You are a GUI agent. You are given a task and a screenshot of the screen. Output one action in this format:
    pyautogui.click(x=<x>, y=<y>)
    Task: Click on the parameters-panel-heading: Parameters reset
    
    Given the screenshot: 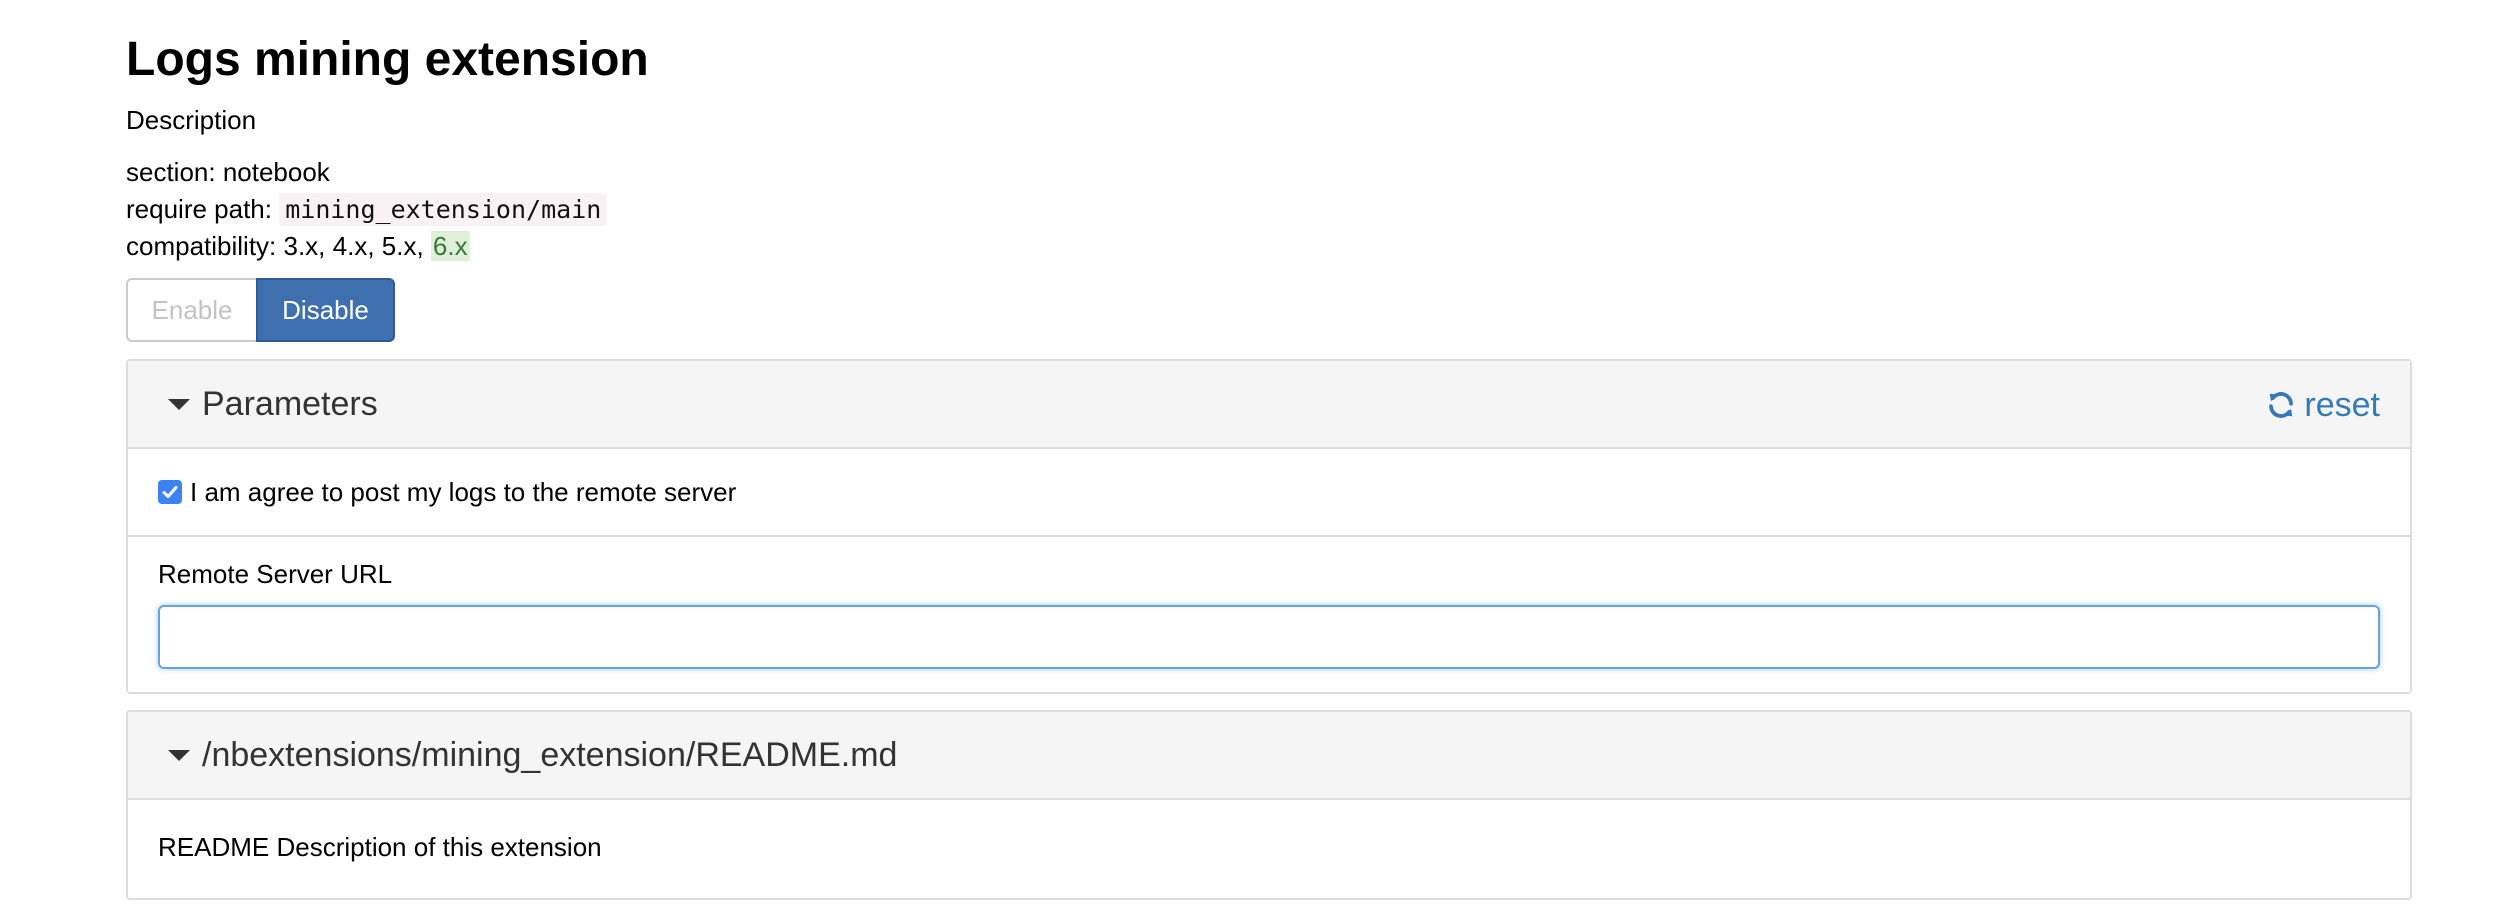 What is the action you would take?
    pyautogui.click(x=1269, y=405)
    